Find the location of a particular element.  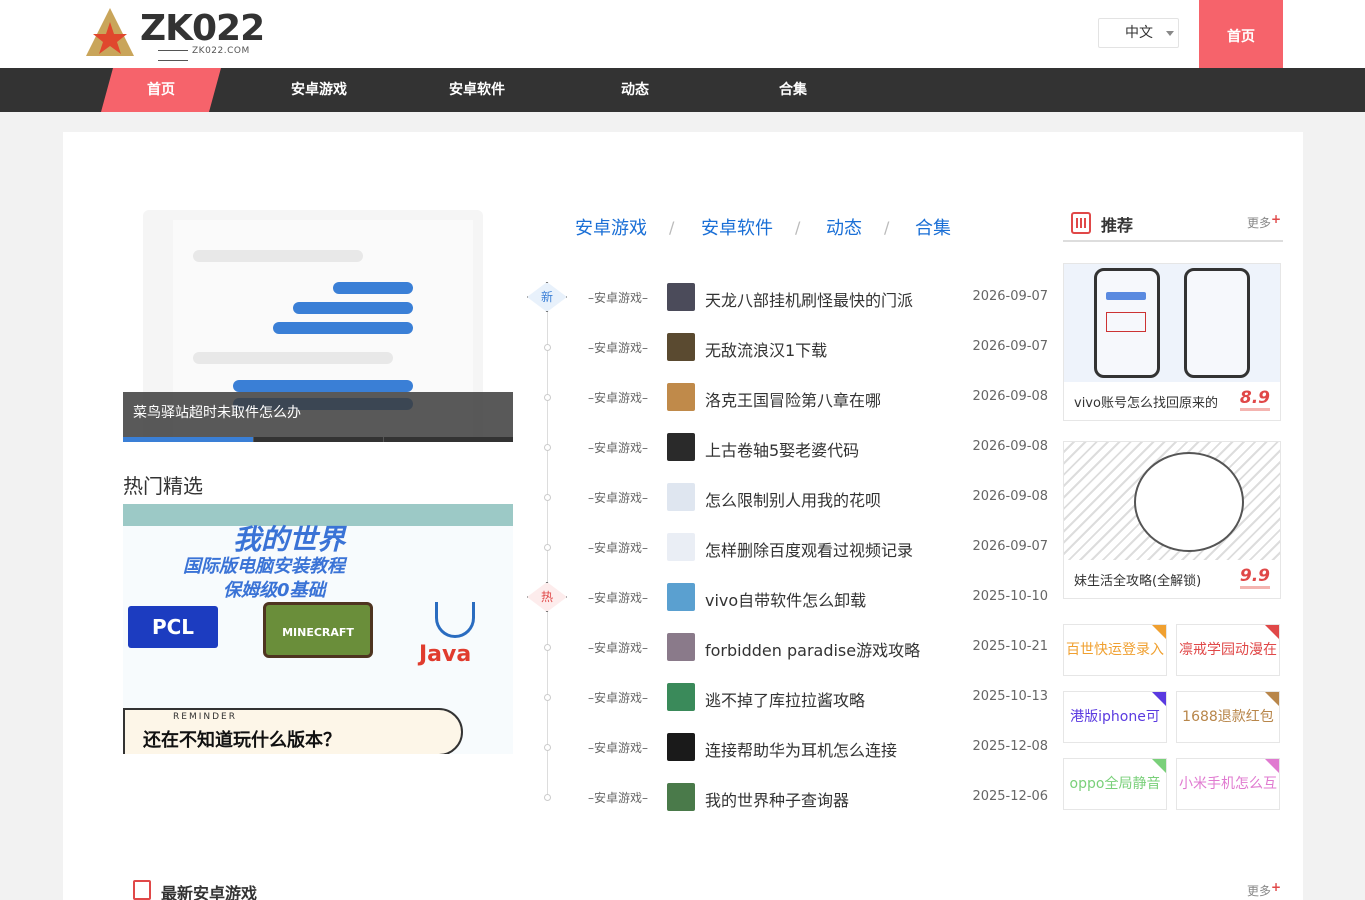

list-item-title: 洛克王国冒险第八章在哪 is located at coordinates (793, 399).